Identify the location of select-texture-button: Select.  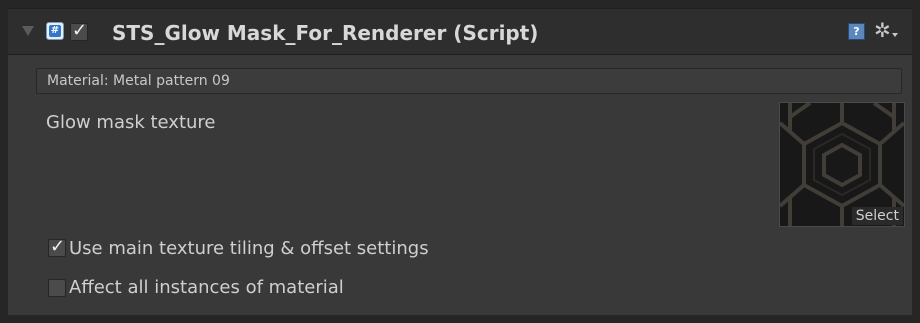
(877, 216).